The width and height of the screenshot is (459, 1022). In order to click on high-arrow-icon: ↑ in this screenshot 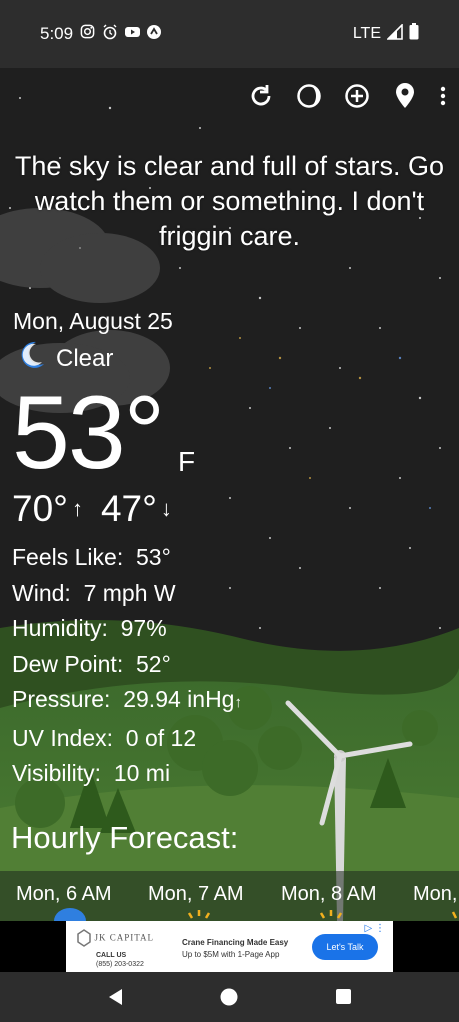, I will do `click(77, 508)`.